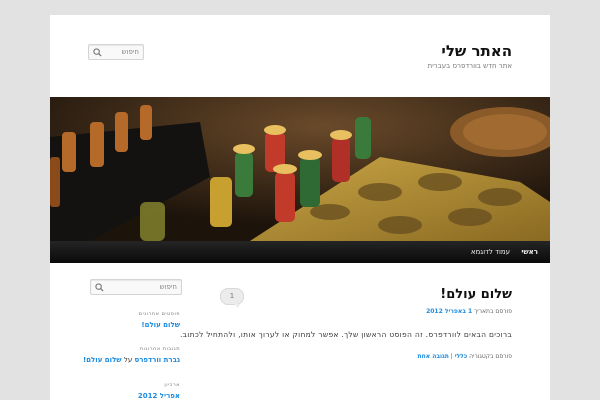 This screenshot has width=600, height=400. What do you see at coordinates (128, 360) in the screenshot?
I see `recent-comment-on: על` at bounding box center [128, 360].